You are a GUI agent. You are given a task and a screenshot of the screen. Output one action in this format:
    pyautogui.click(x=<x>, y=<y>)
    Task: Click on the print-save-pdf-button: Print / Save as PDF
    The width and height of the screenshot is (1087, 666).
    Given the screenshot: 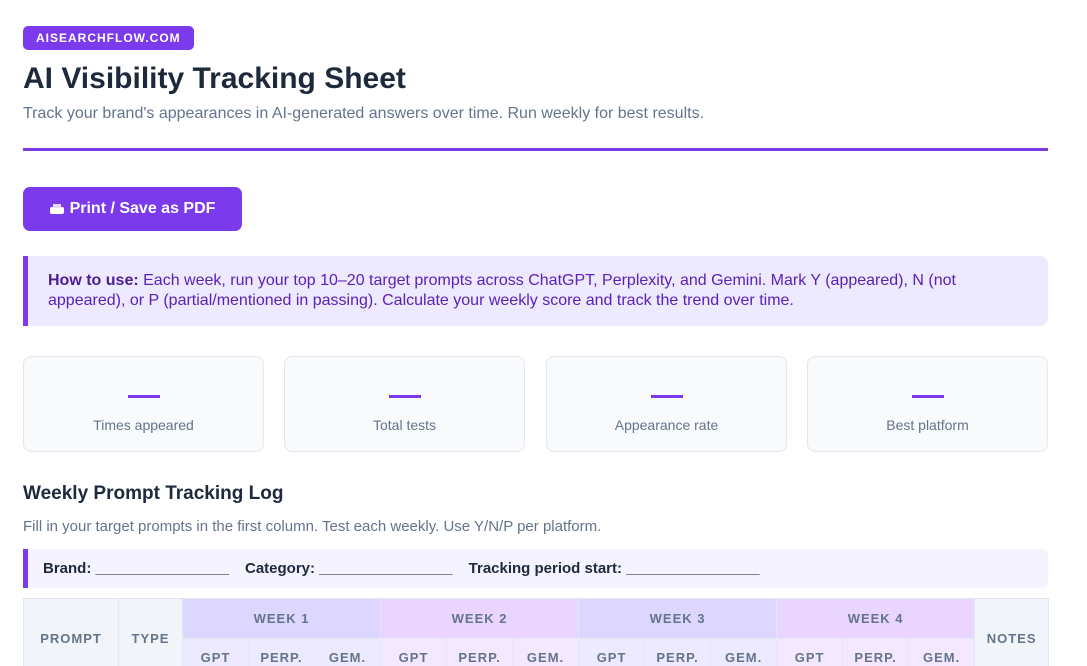 What is the action you would take?
    pyautogui.click(x=132, y=209)
    